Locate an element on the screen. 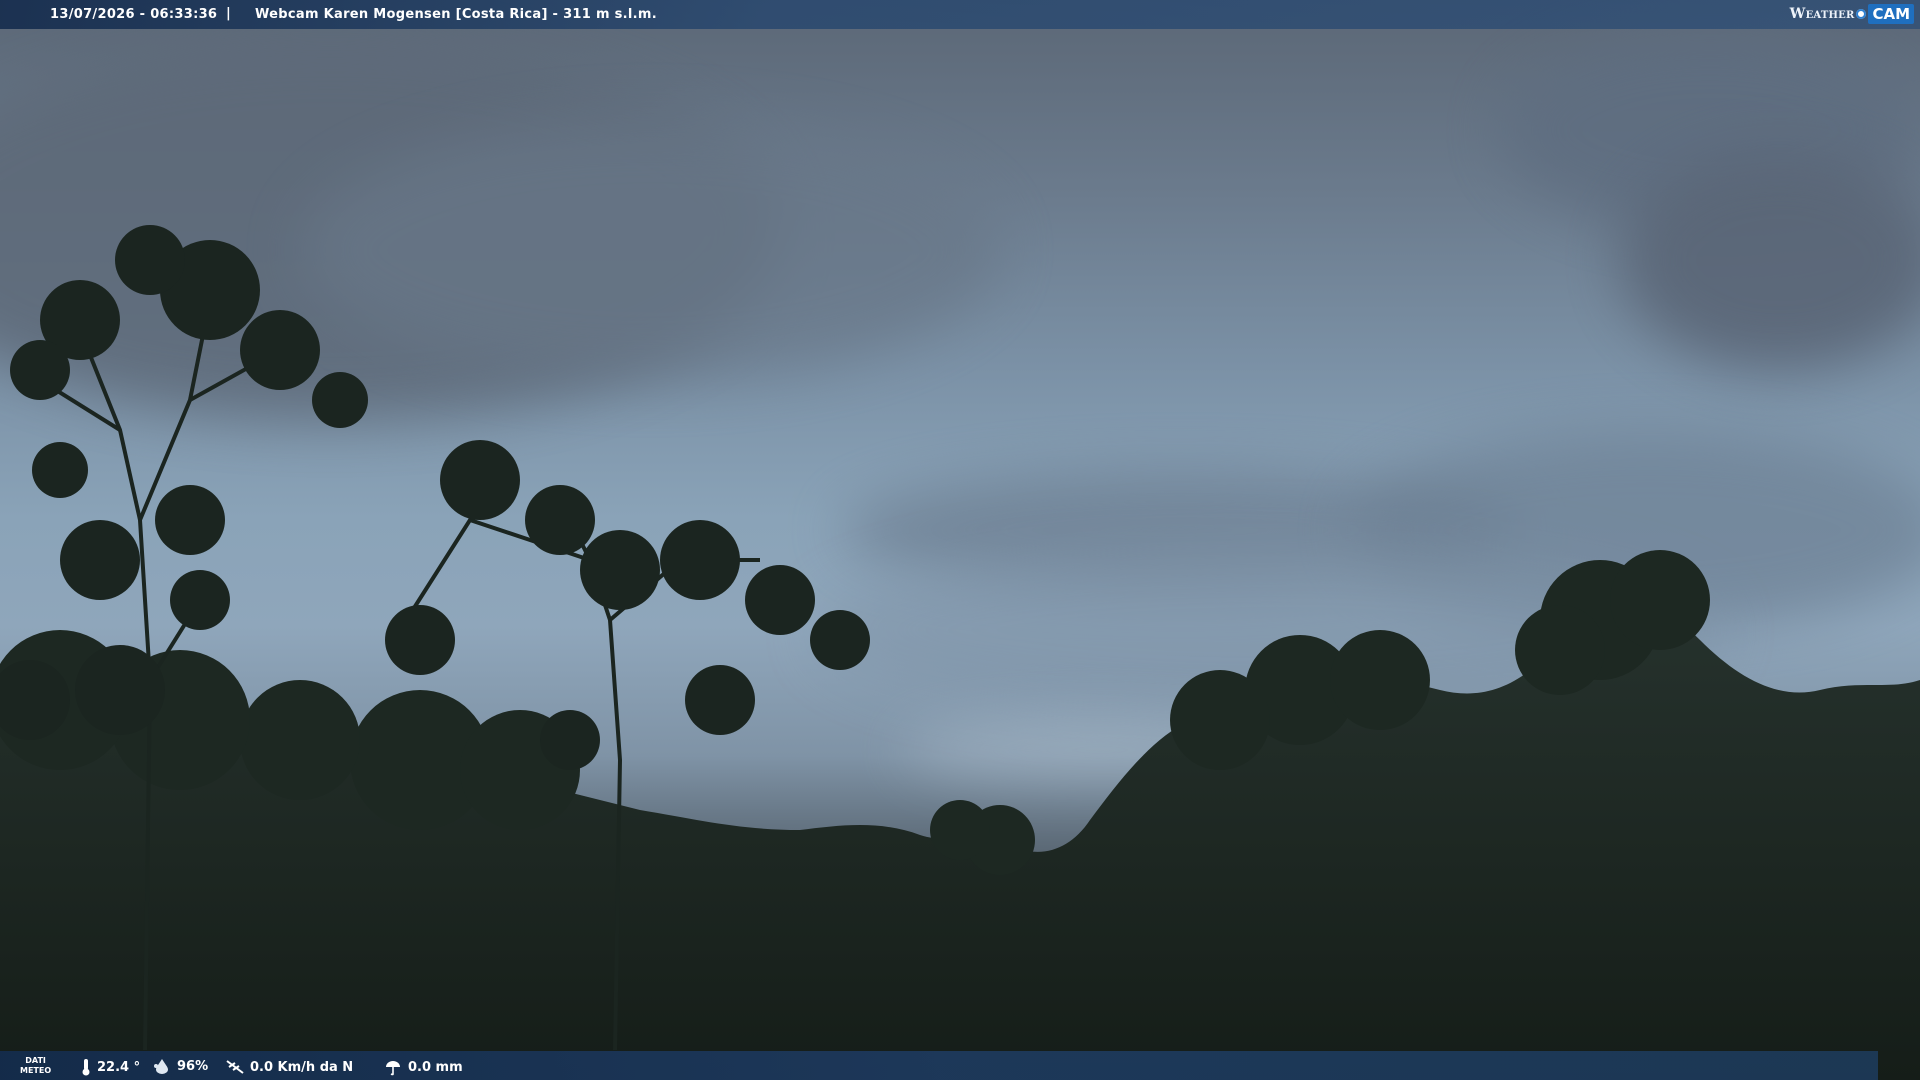  logo-text-cam: CAM is located at coordinates (1891, 14).